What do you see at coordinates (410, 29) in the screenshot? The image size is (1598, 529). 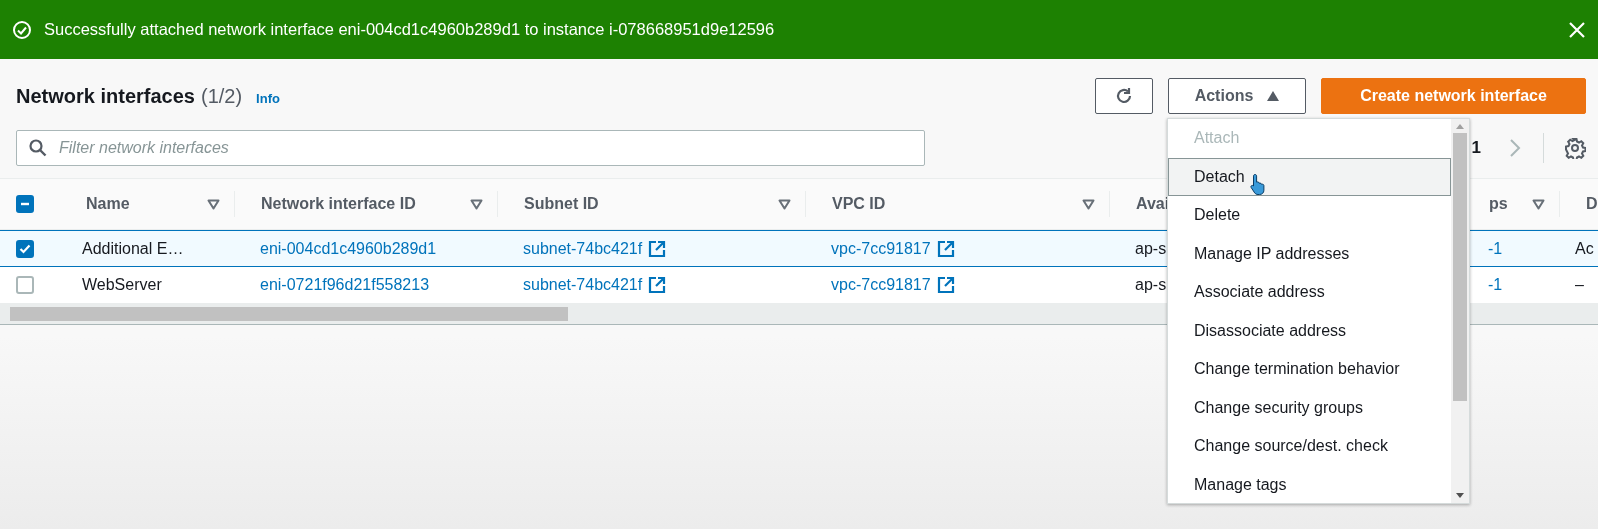 I see `notification-message: Successfully attached network interface eni-004cd1c4960b289d1 to instance i-078668951d9e12596` at bounding box center [410, 29].